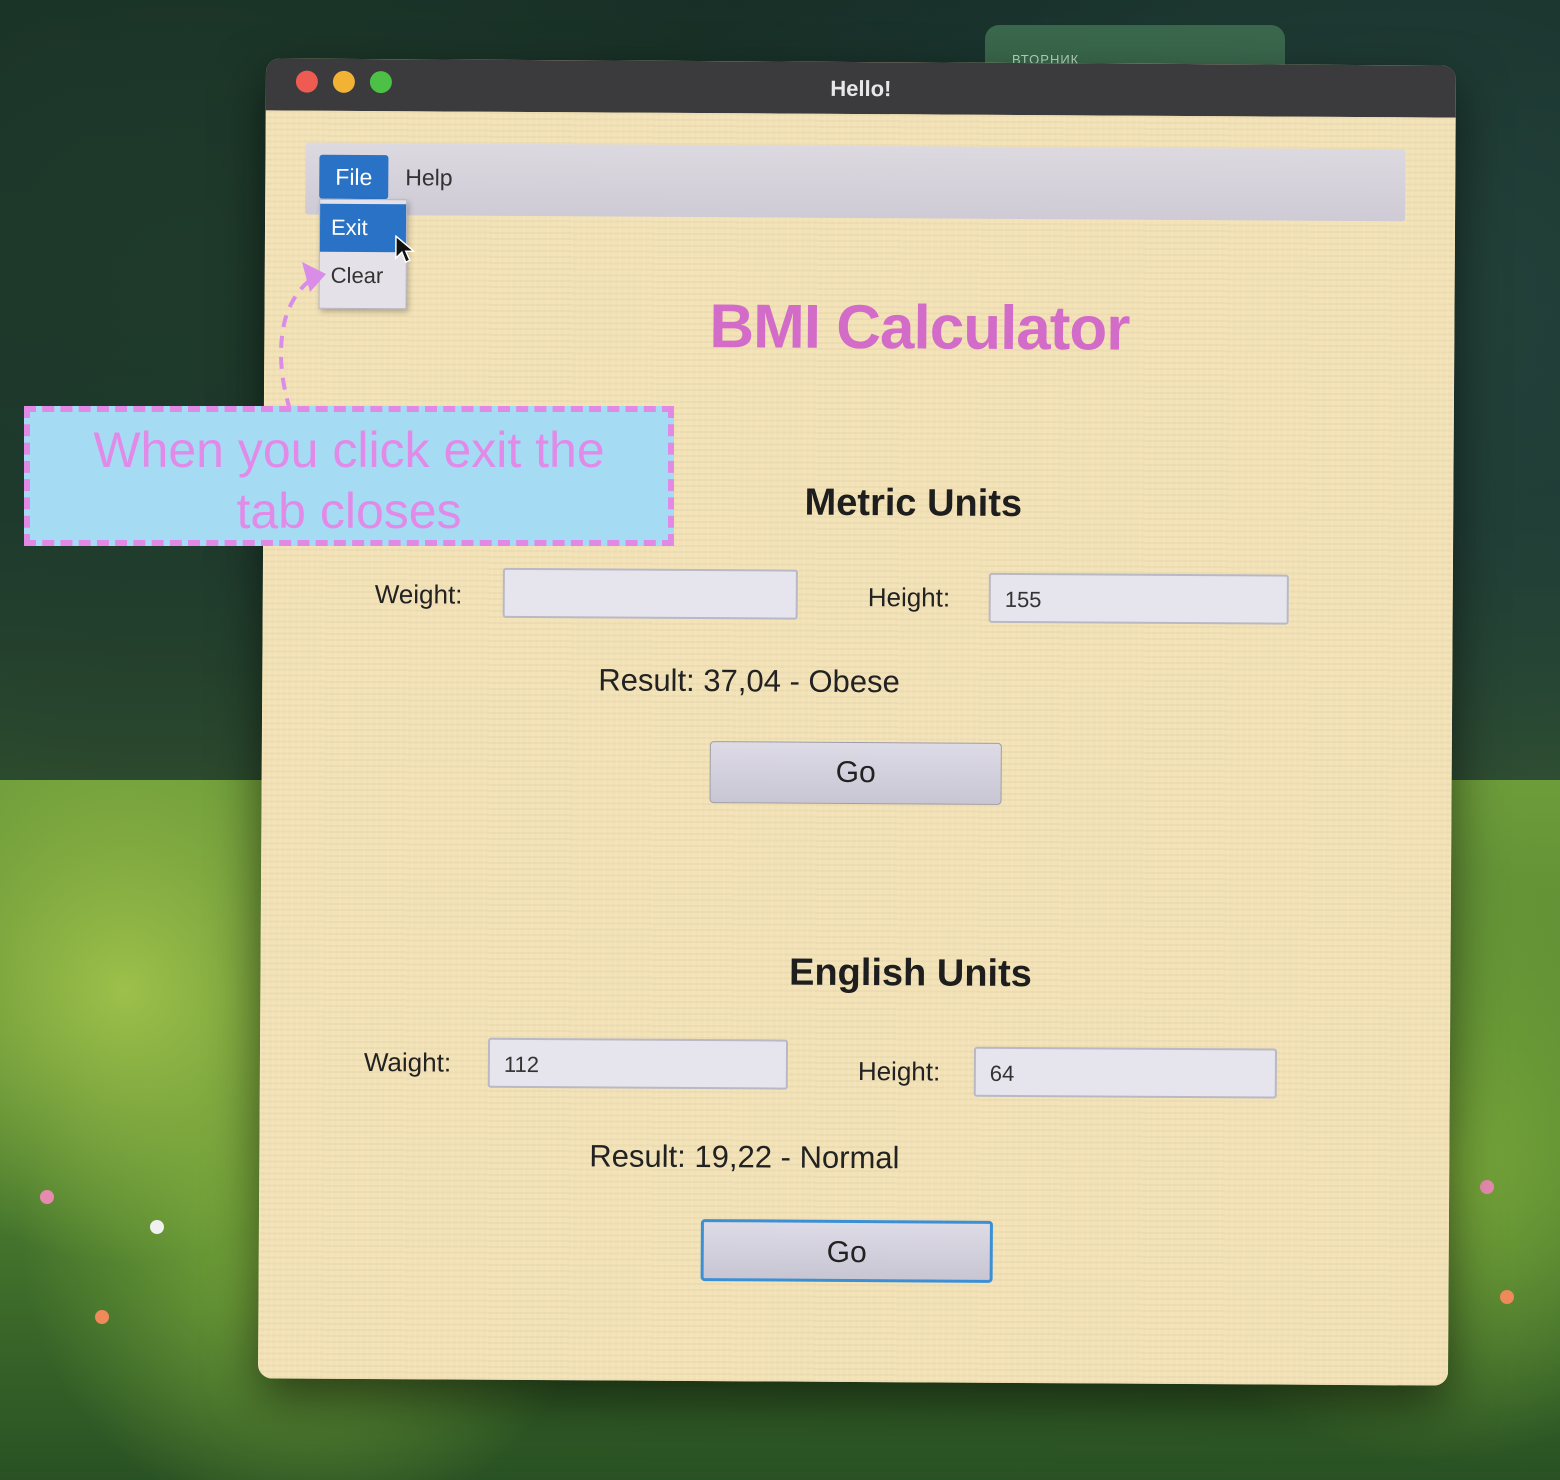 The height and width of the screenshot is (1480, 1560). Describe the element at coordinates (909, 597) in the screenshot. I see `metric-height-label: Height:` at that location.